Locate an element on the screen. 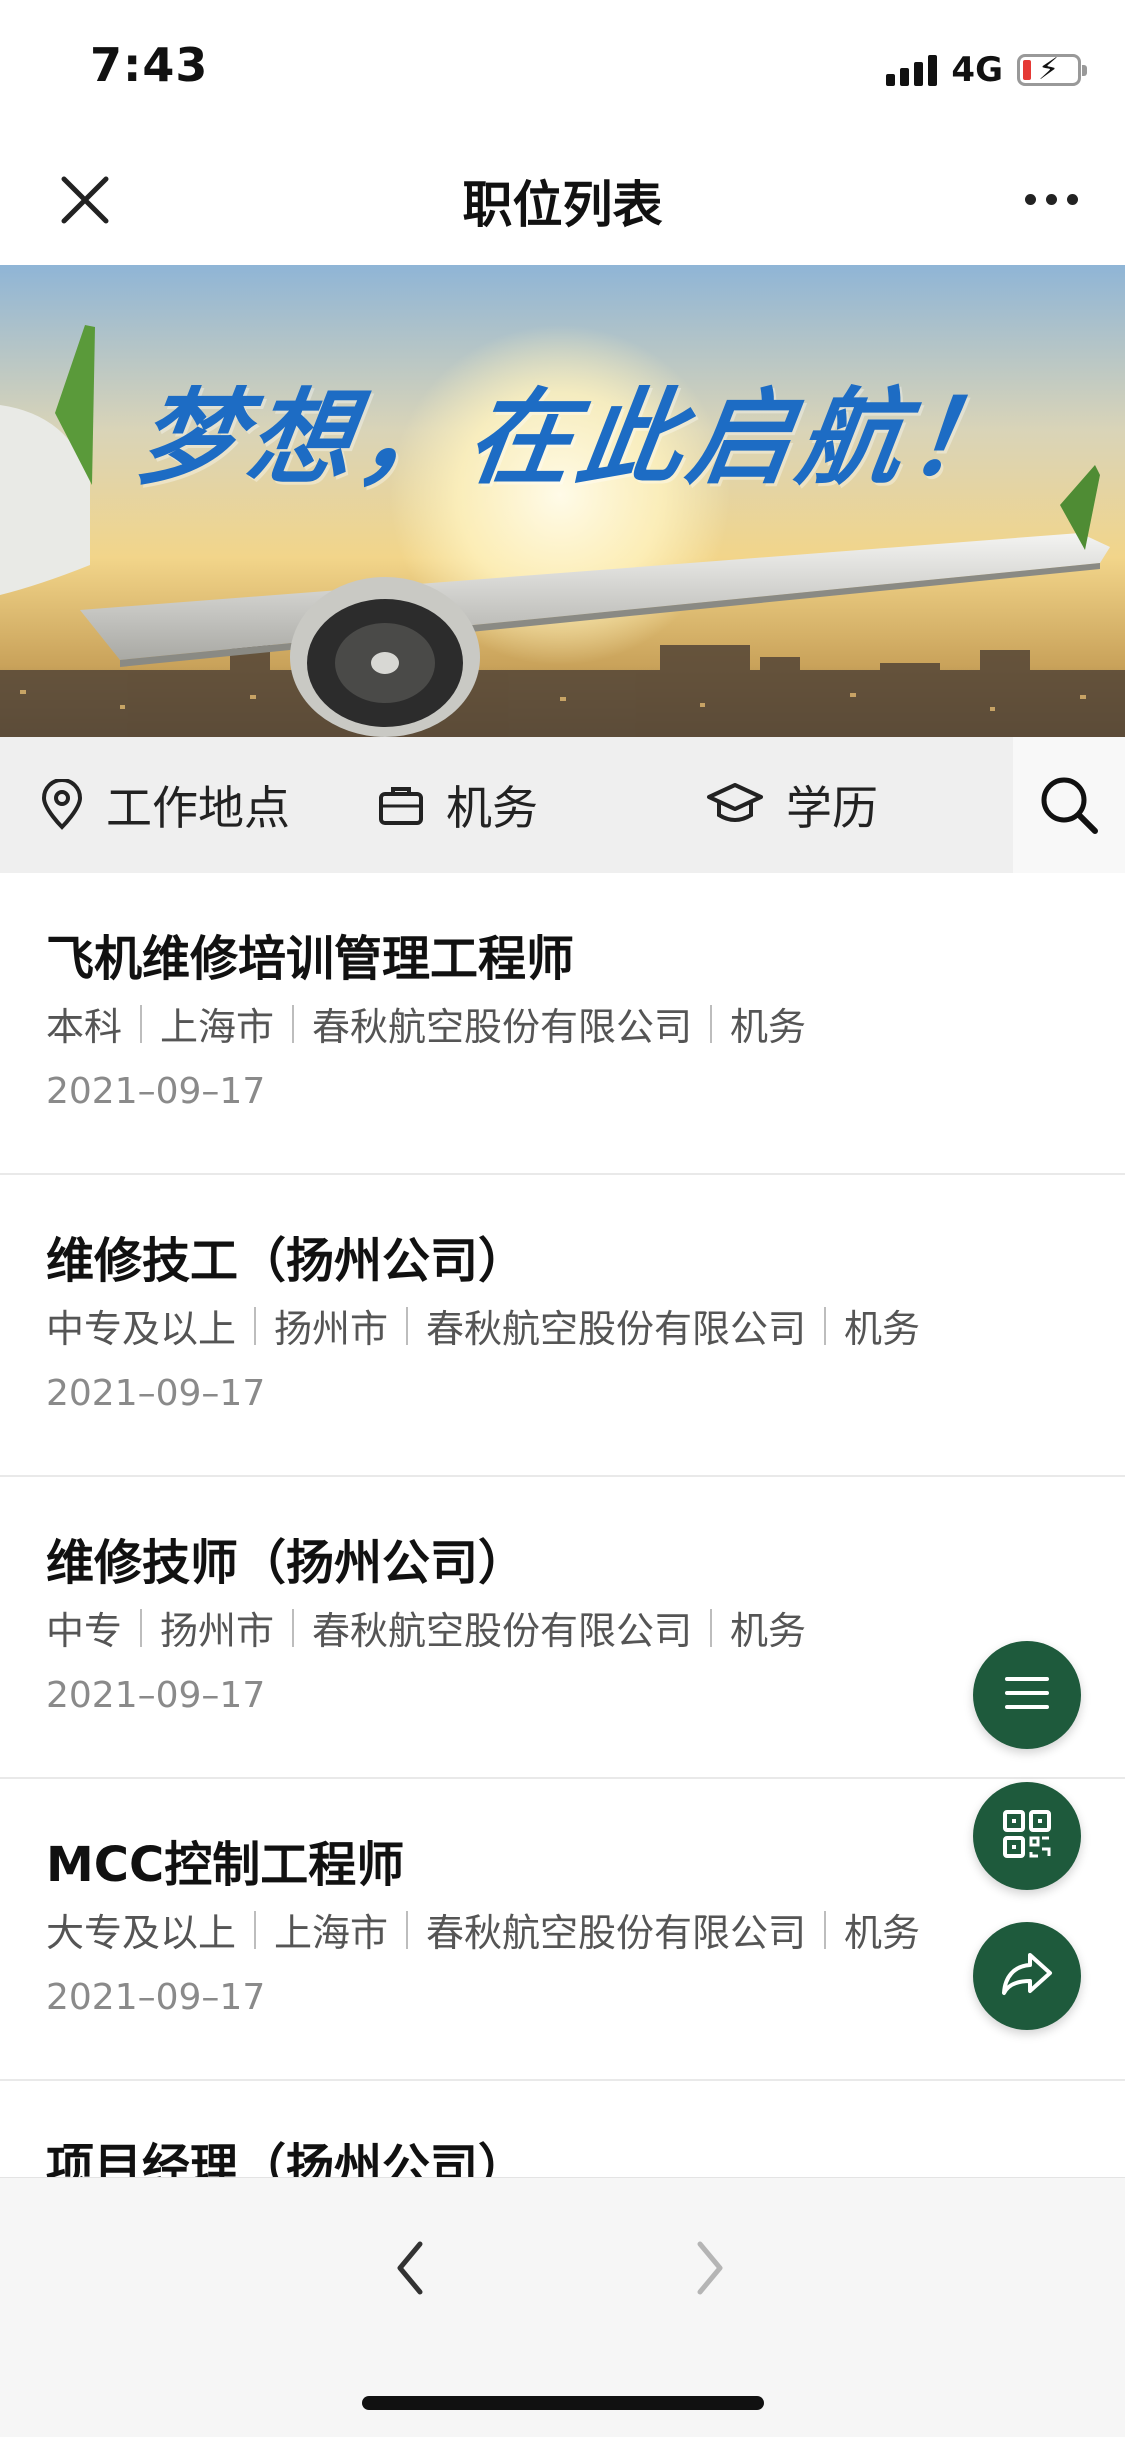 The width and height of the screenshot is (1125, 2437). forward-arrow-icon is located at coordinates (710, 2268).